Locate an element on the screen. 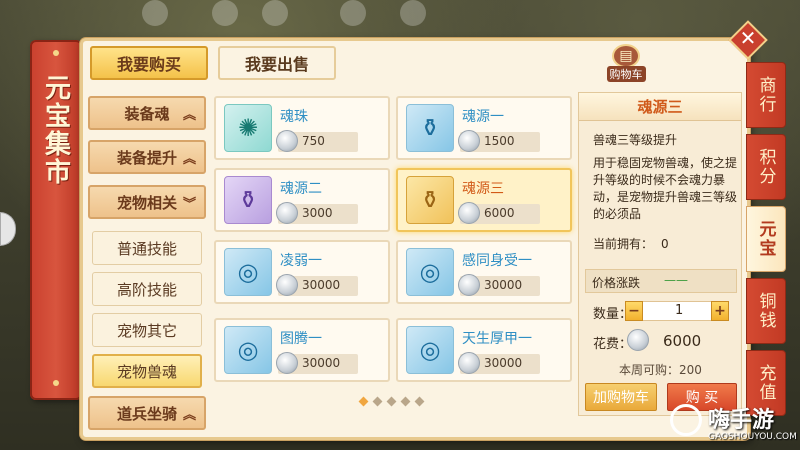 The width and height of the screenshot is (800, 450). price-trend-row: 价格涨跌 —— is located at coordinates (661, 281).